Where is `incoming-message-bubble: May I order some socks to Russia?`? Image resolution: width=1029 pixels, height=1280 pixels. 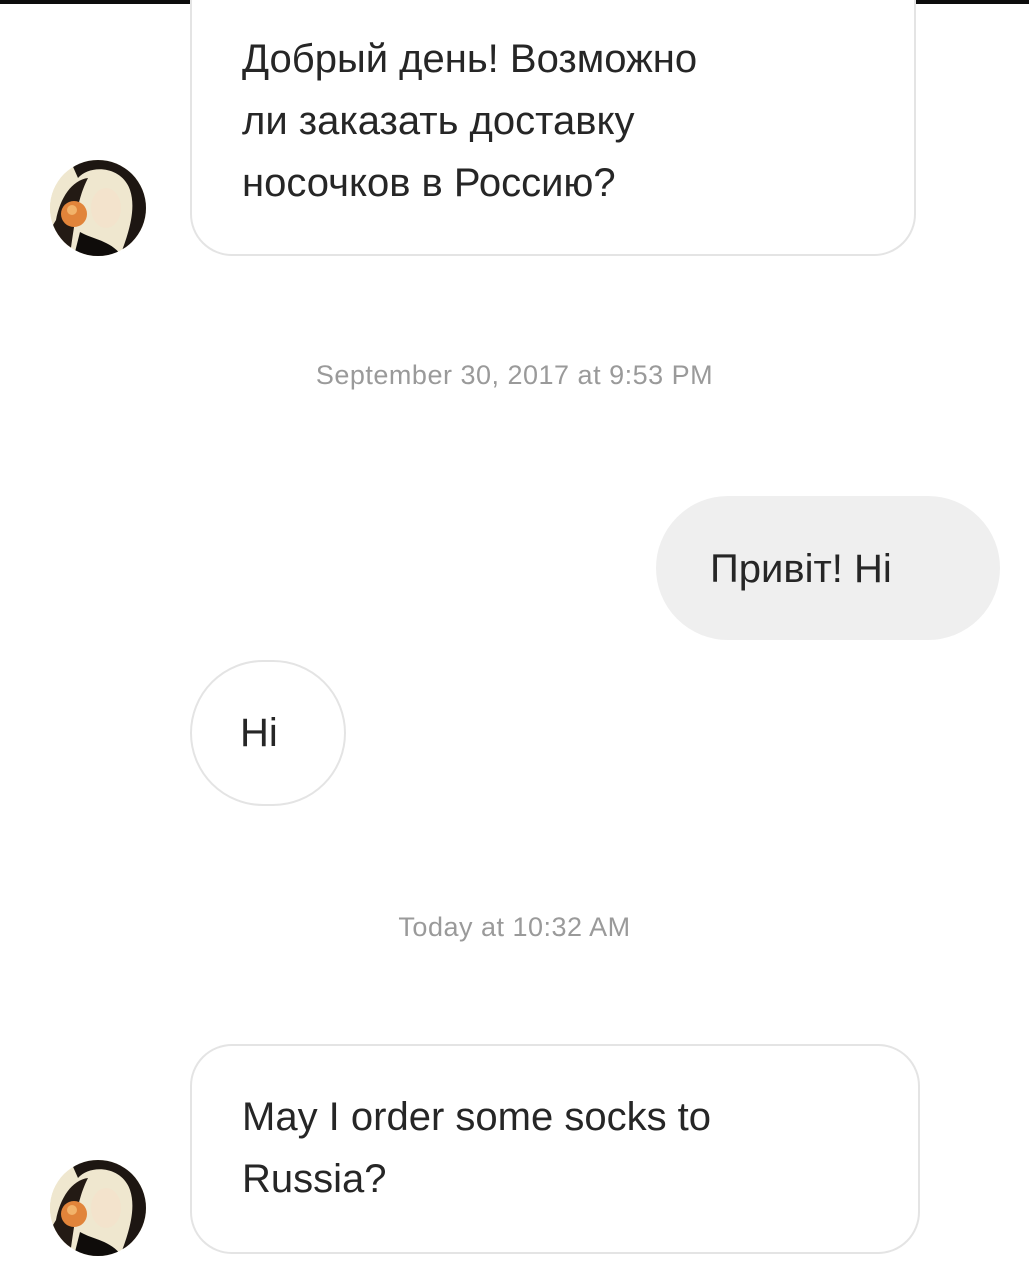 incoming-message-bubble: May I order some socks to Russia? is located at coordinates (555, 1149).